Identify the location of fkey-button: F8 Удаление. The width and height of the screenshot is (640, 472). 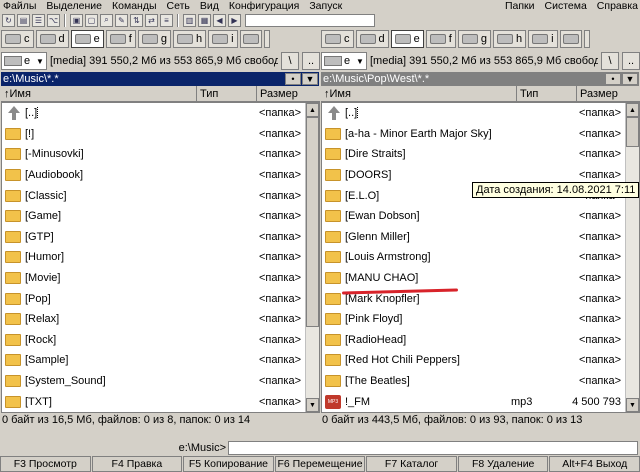
(503, 464).